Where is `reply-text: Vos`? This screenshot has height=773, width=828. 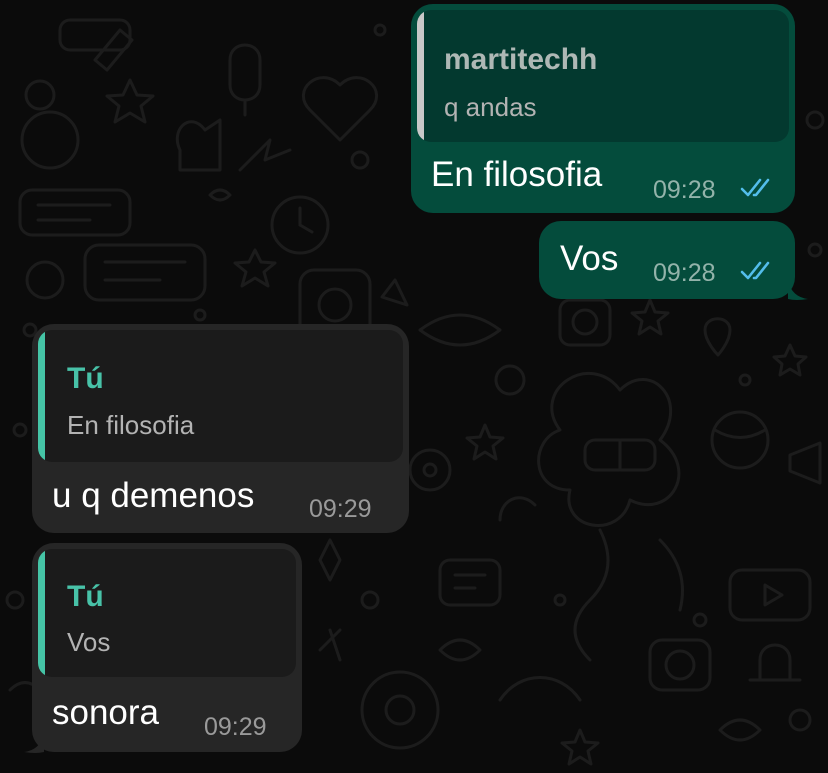 reply-text: Vos is located at coordinates (89, 642).